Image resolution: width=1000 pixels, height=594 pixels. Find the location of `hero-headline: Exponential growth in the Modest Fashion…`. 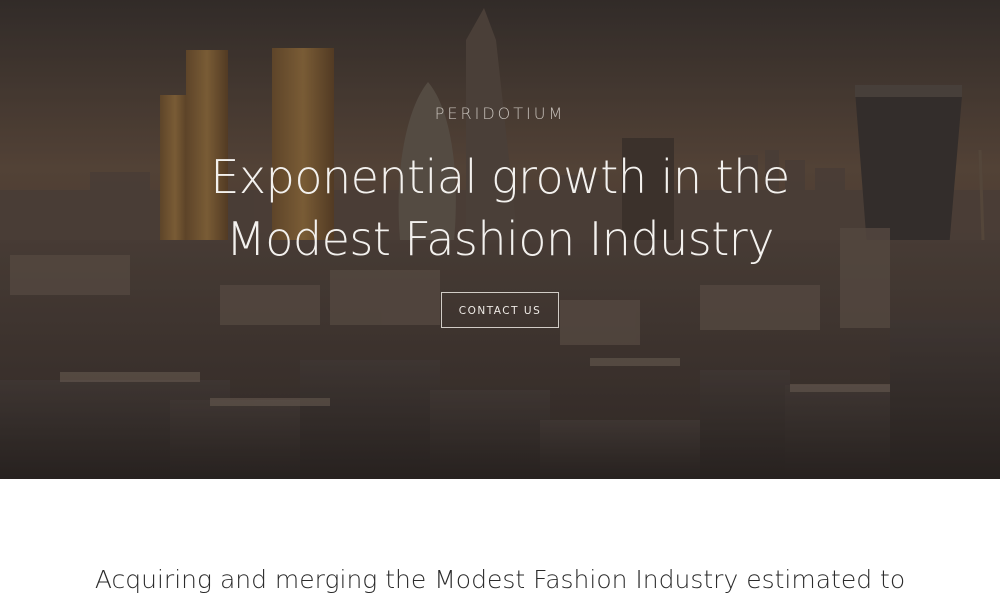

hero-headline: Exponential growth in the Modest Fashion… is located at coordinates (500, 208).